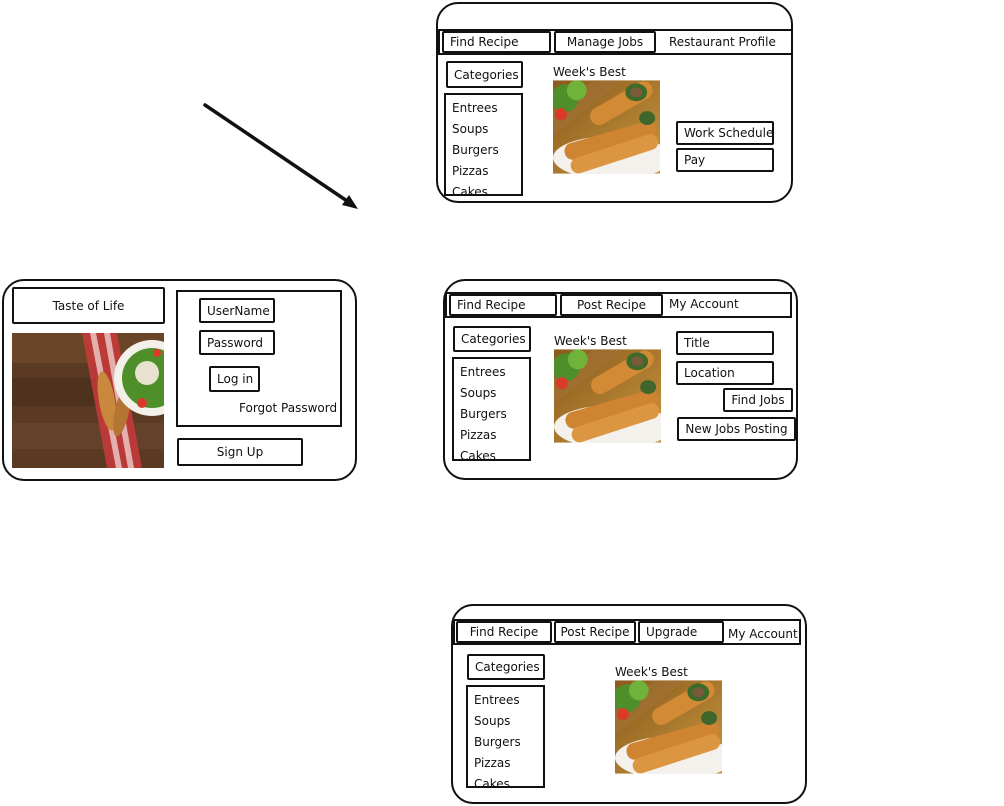 The image size is (1004, 806). I want to click on password-field: Password, so click(237, 342).